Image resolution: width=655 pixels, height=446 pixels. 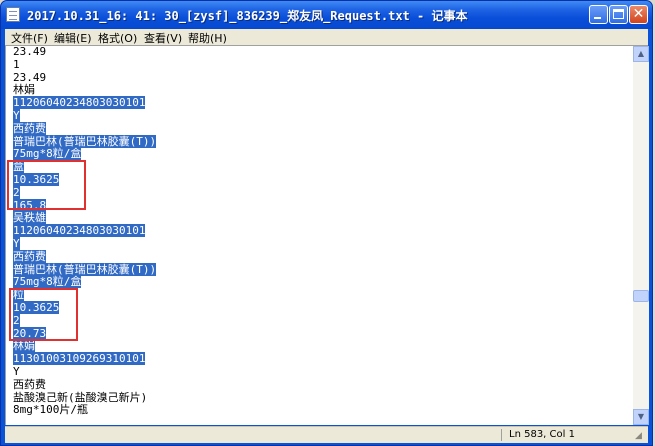 I want to click on selected-text: 165.8, so click(x=30, y=205).